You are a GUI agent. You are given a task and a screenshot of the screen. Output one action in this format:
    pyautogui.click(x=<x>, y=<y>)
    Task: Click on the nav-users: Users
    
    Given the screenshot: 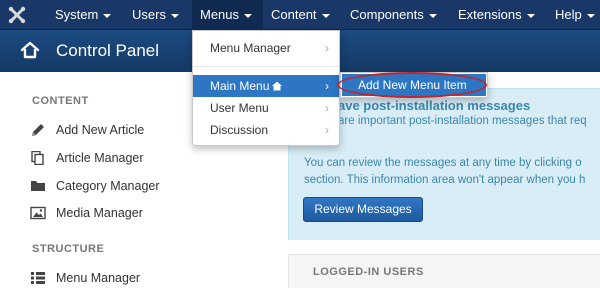 What is the action you would take?
    pyautogui.click(x=155, y=15)
    